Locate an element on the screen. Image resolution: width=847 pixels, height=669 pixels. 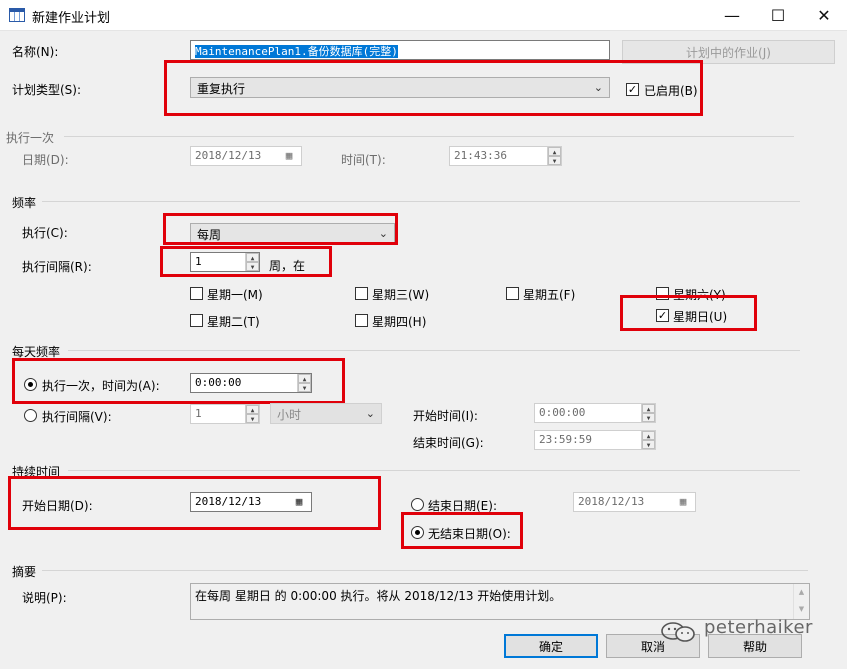
tuesday-checkbox is located at coordinates (196, 320).